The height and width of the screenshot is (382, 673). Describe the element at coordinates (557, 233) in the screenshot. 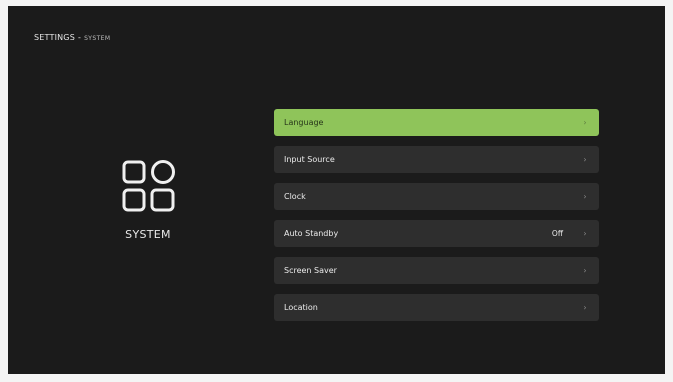

I see `menu-item-value: Off` at that location.